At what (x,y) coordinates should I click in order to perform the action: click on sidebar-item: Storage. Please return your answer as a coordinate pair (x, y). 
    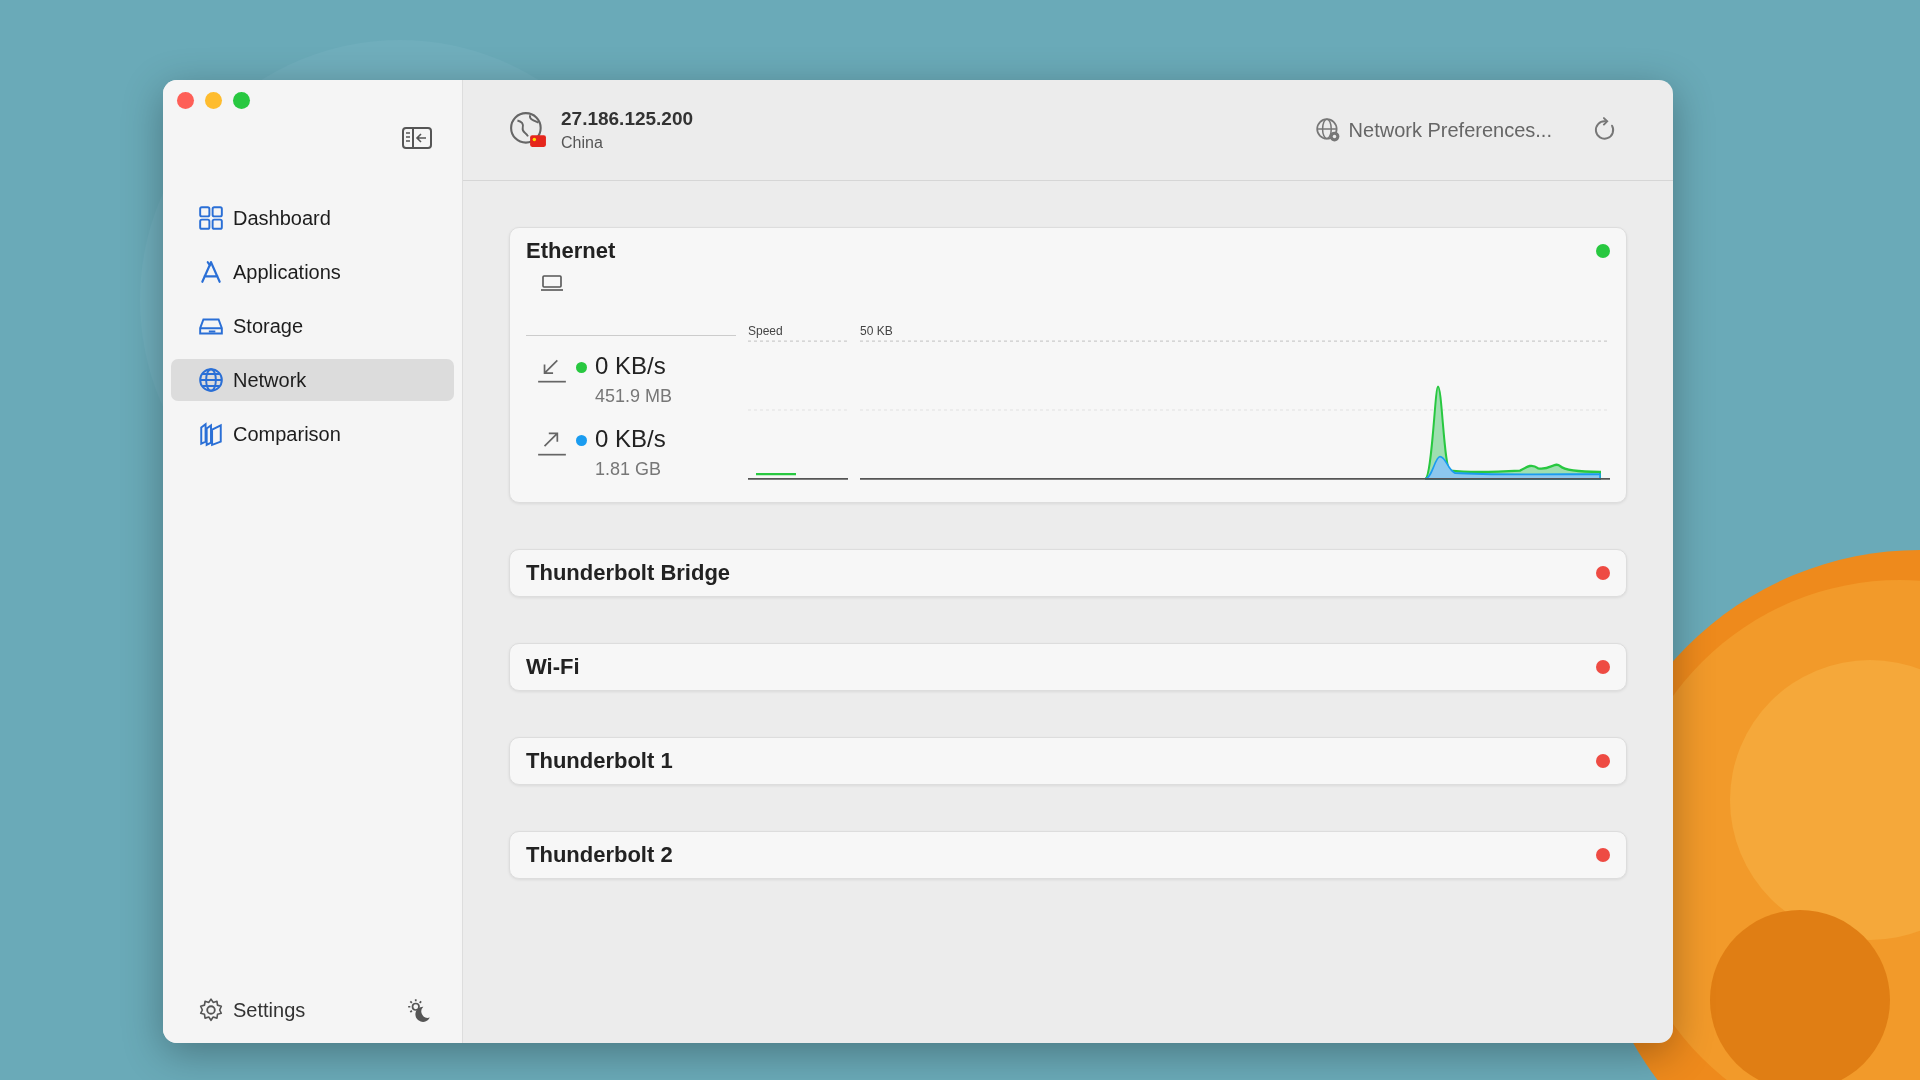
    Looking at the image, I should click on (312, 326).